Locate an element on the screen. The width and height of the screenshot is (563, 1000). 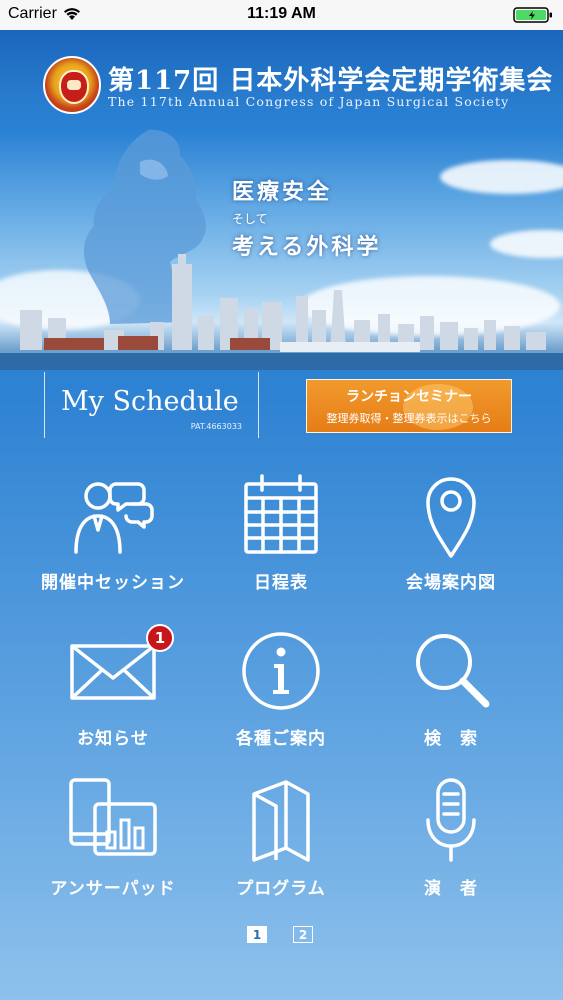
my-schedule-button: My Schedule PAT.4663033 is located at coordinates (151, 405).